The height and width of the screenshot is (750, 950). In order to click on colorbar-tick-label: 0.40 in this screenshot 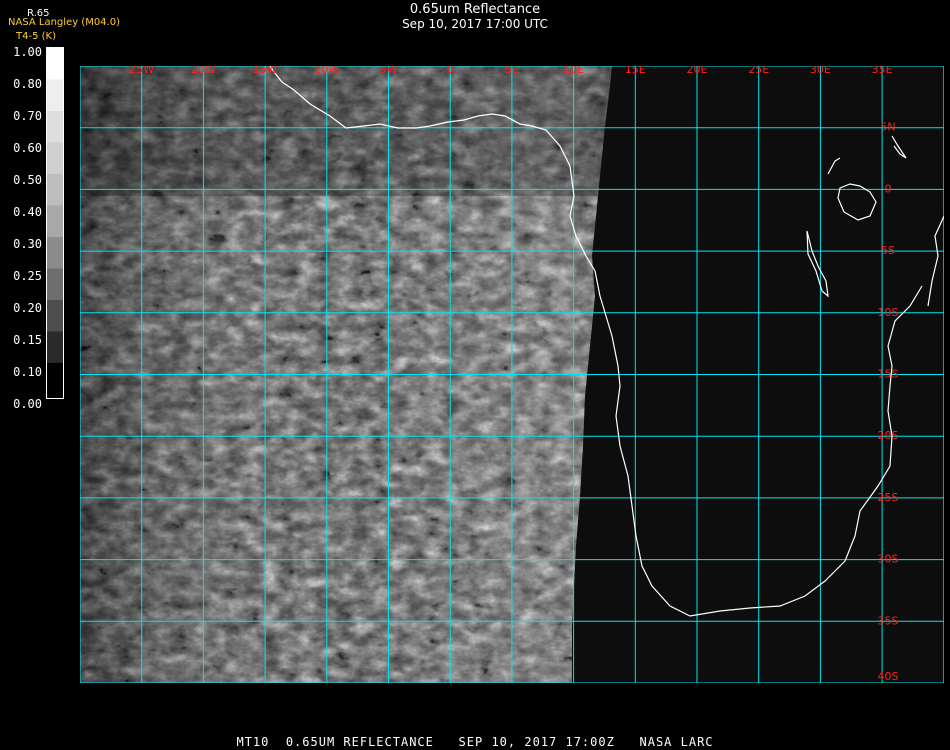, I will do `click(27, 212)`.